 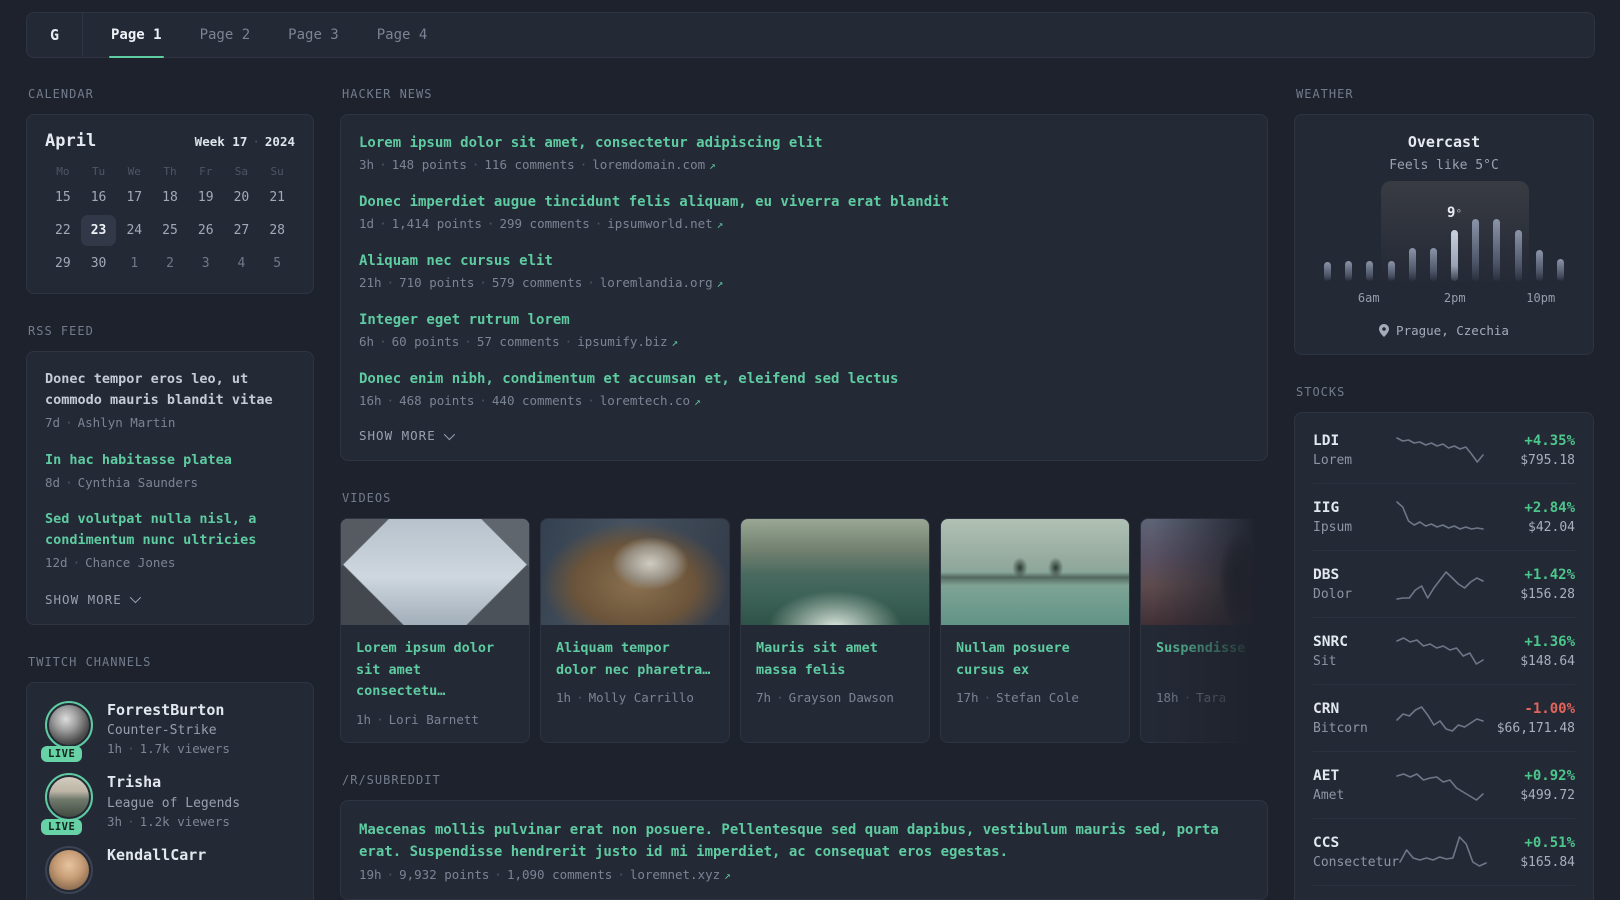 I want to click on avatar, so click(x=69, y=724).